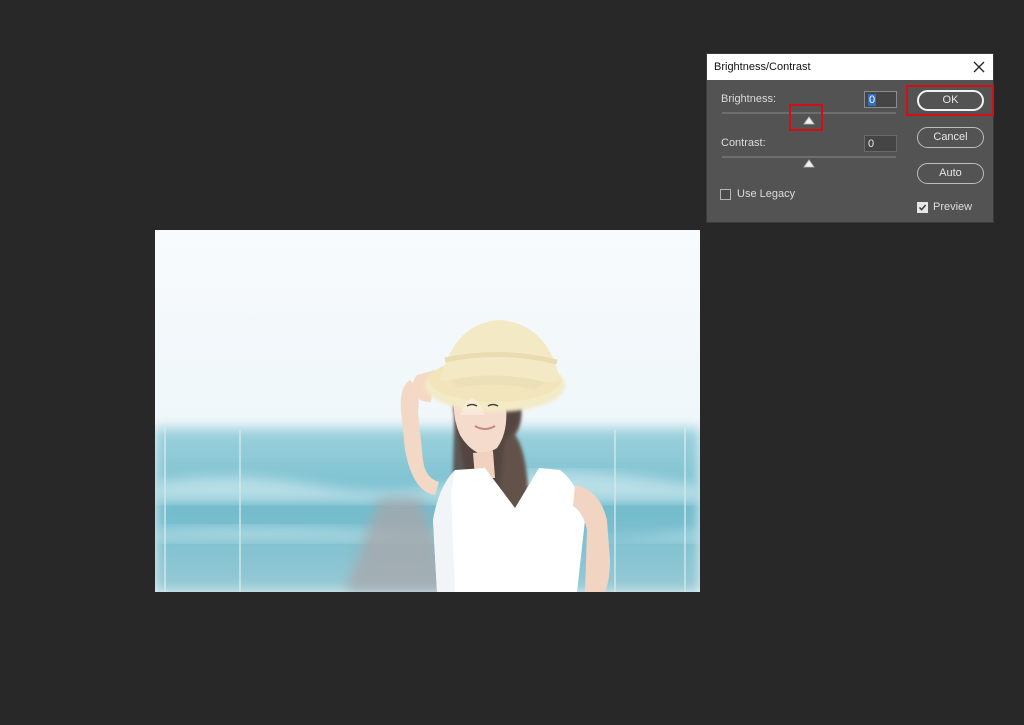  What do you see at coordinates (850, 67) in the screenshot?
I see `dialog-titlebar: Brightness/Contrast` at bounding box center [850, 67].